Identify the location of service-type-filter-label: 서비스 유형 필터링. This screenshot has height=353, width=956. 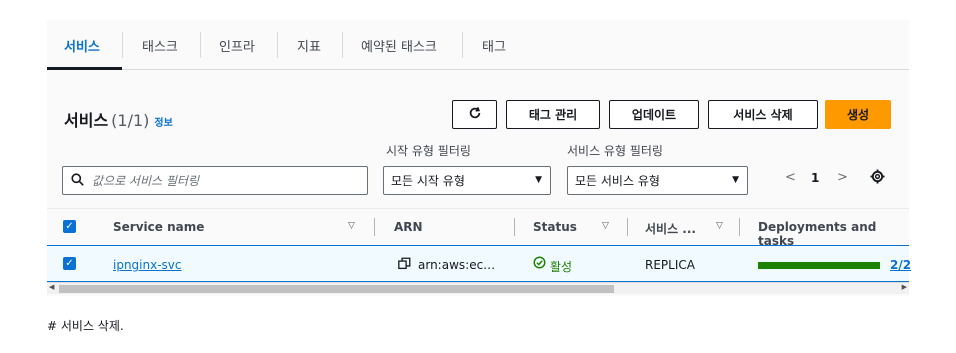
(615, 151).